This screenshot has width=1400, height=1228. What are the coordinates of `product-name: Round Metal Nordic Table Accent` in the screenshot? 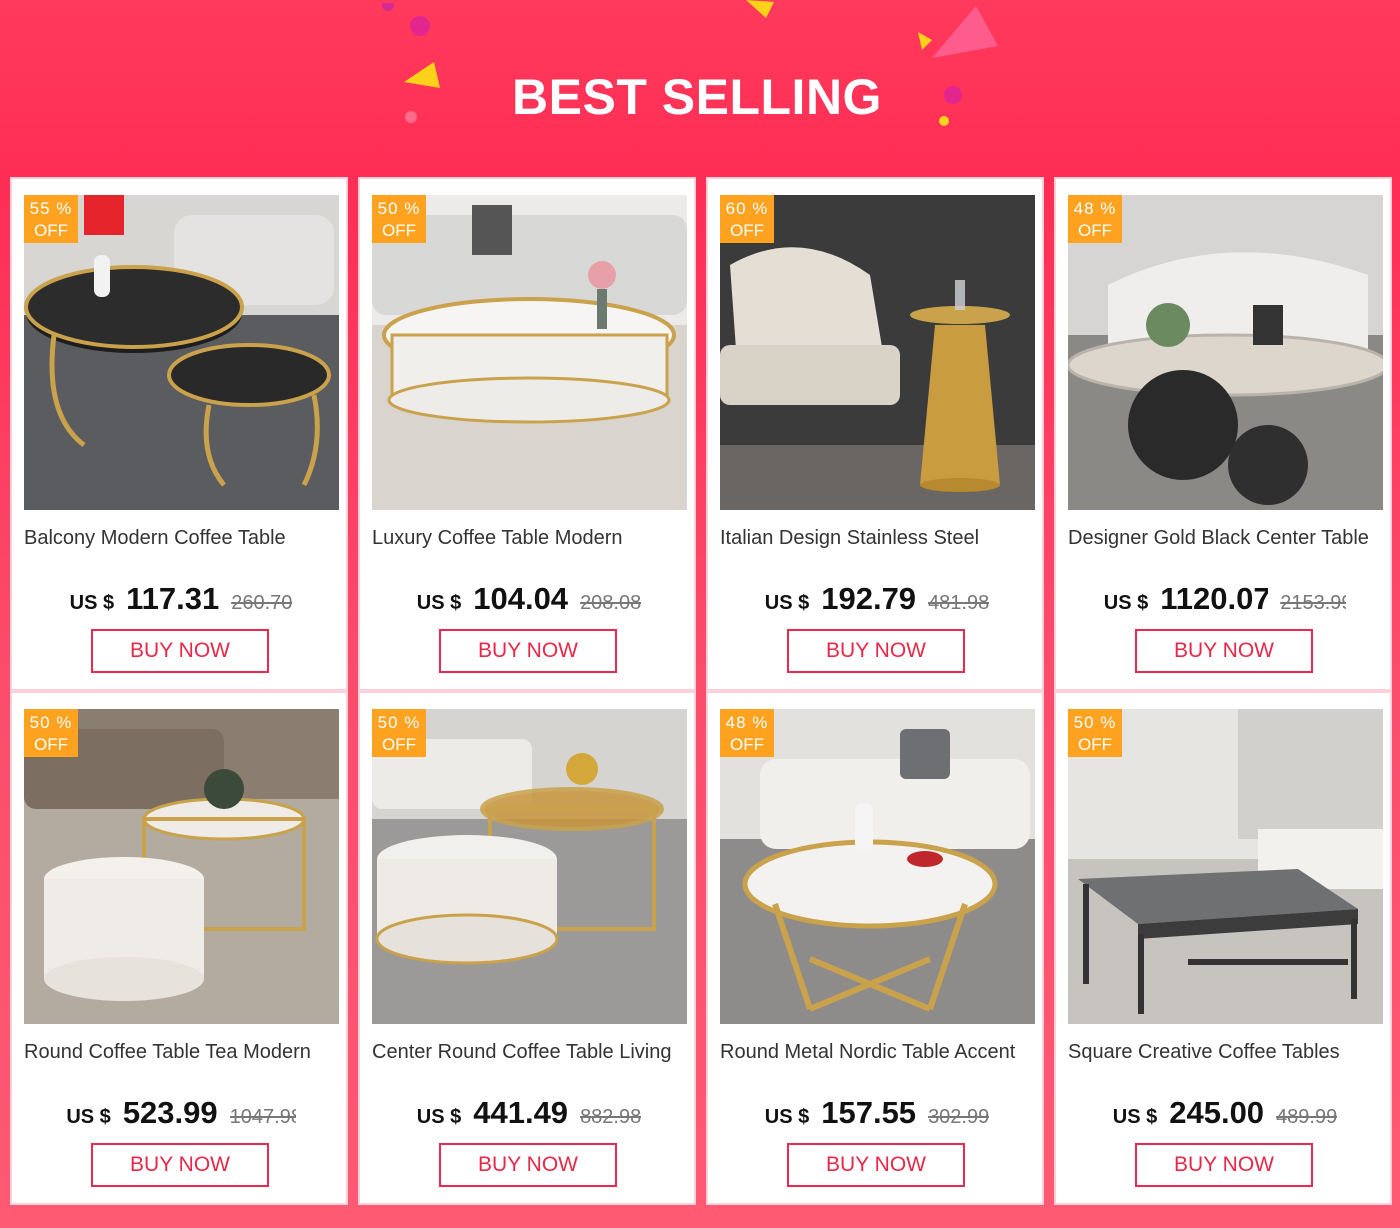 It's located at (882, 1052).